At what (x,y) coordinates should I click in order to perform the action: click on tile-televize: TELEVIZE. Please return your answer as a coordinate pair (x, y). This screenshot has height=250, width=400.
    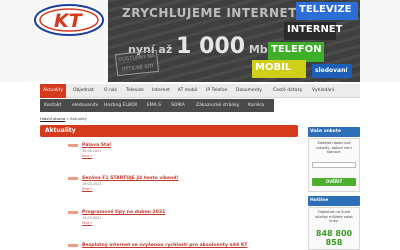
    Looking at the image, I should click on (327, 11).